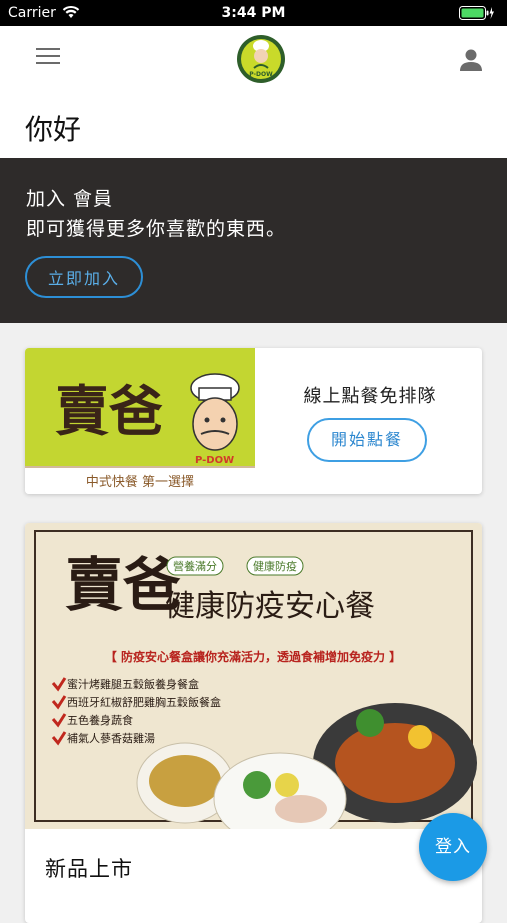 The width and height of the screenshot is (507, 923). What do you see at coordinates (275, 566) in the screenshot?
I see `news-image-badge-2: 健康防疫` at bounding box center [275, 566].